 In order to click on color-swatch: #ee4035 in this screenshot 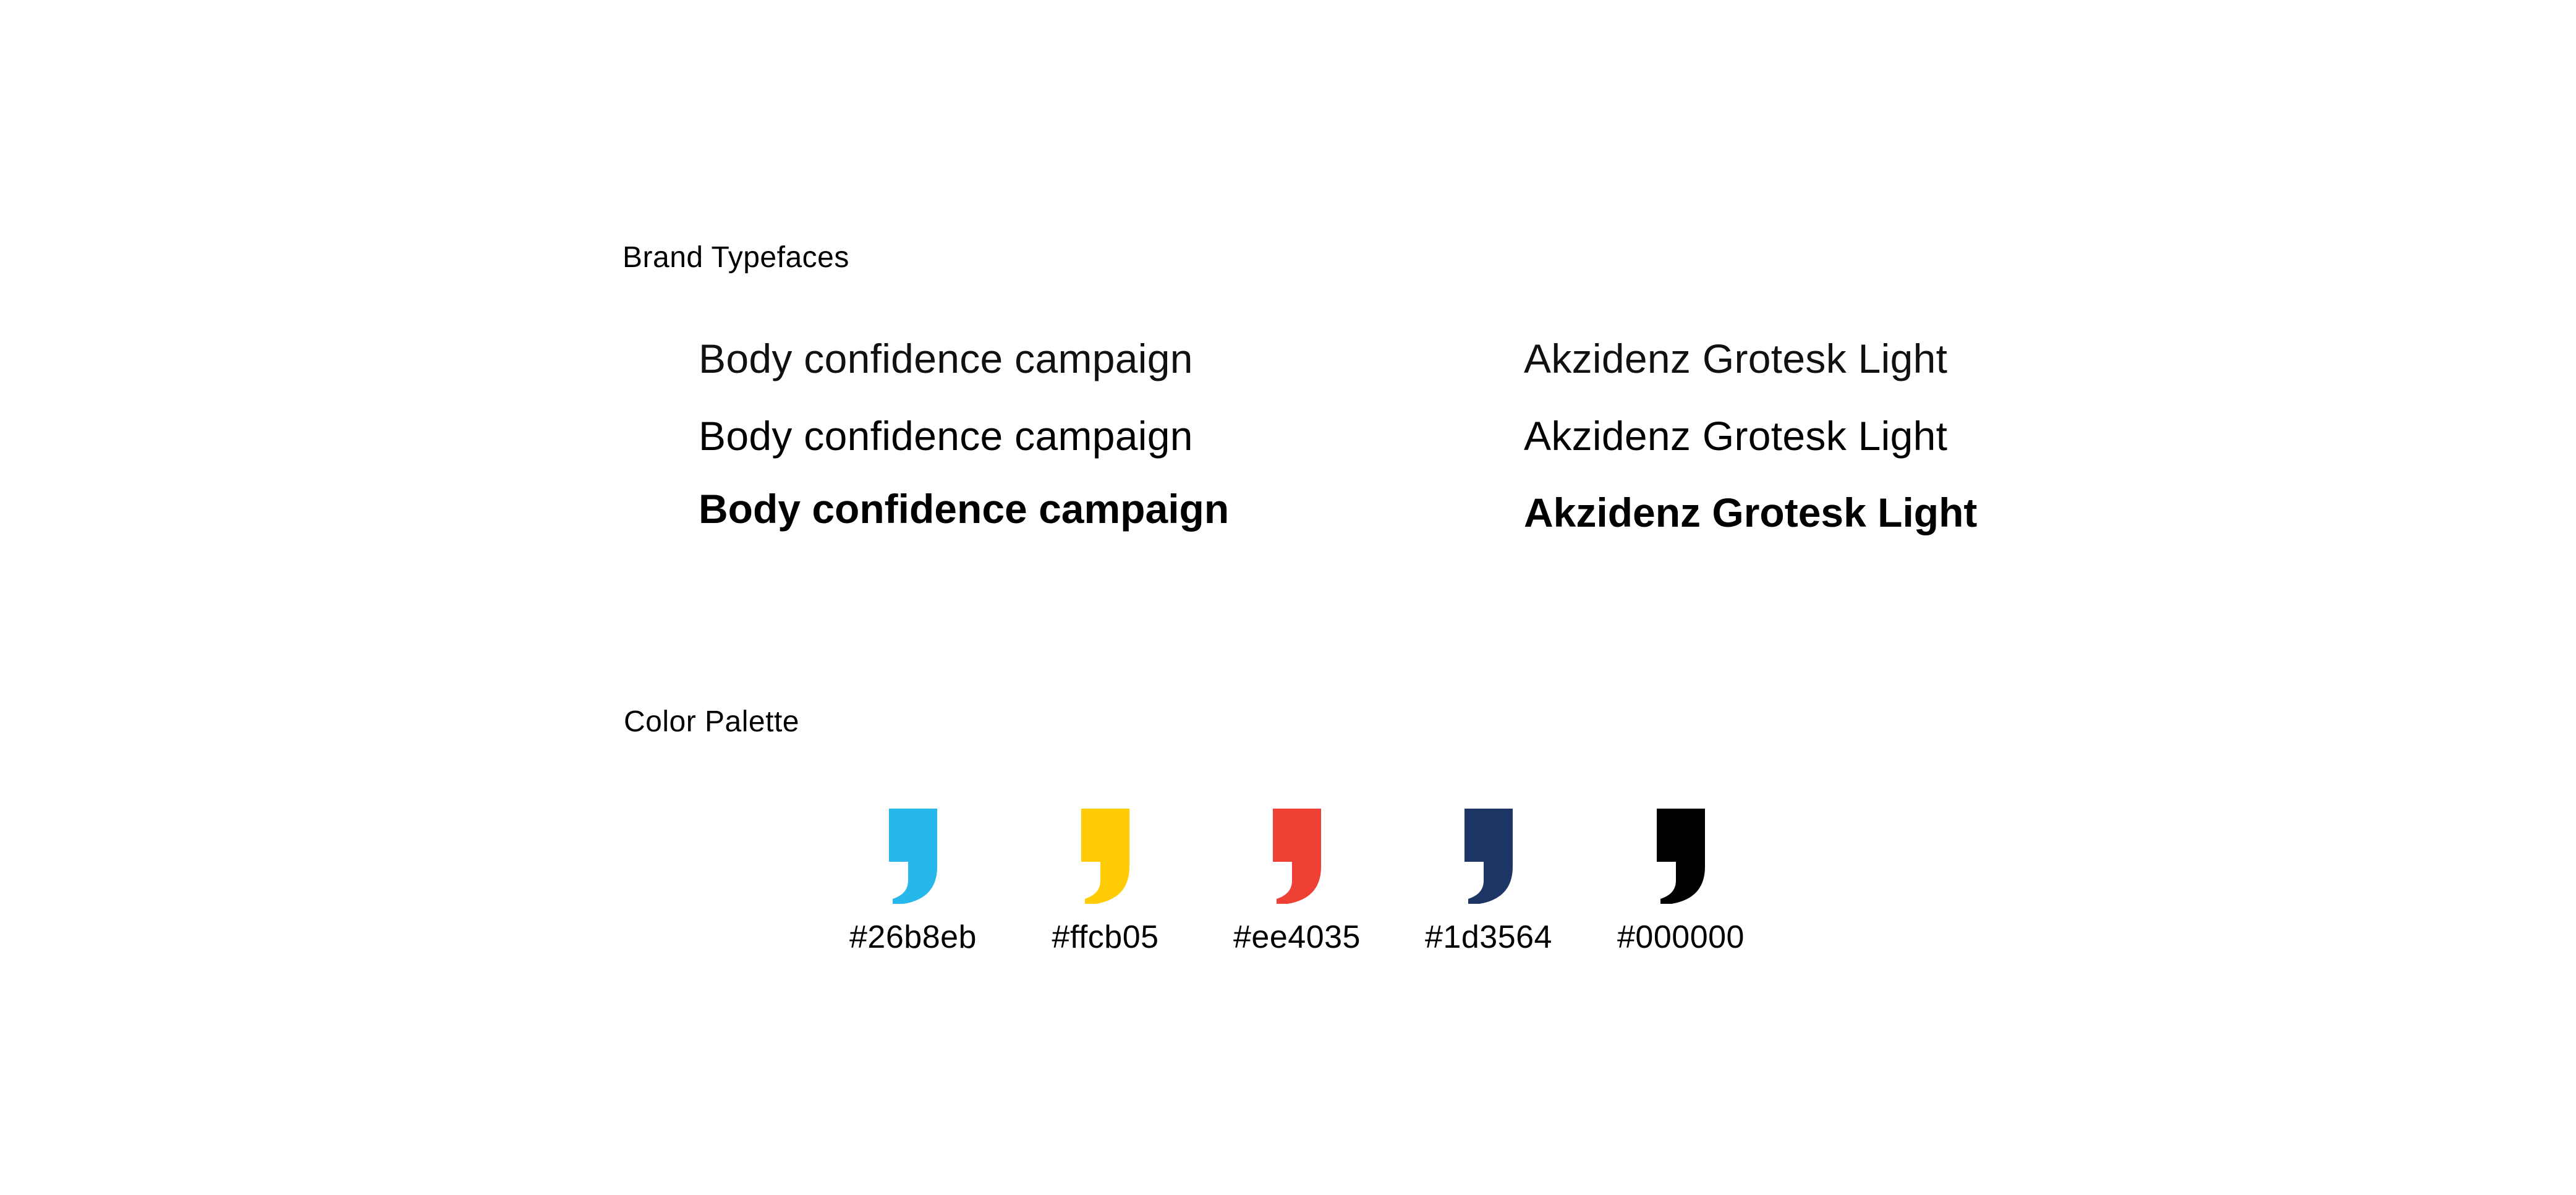, I will do `click(1297, 882)`.